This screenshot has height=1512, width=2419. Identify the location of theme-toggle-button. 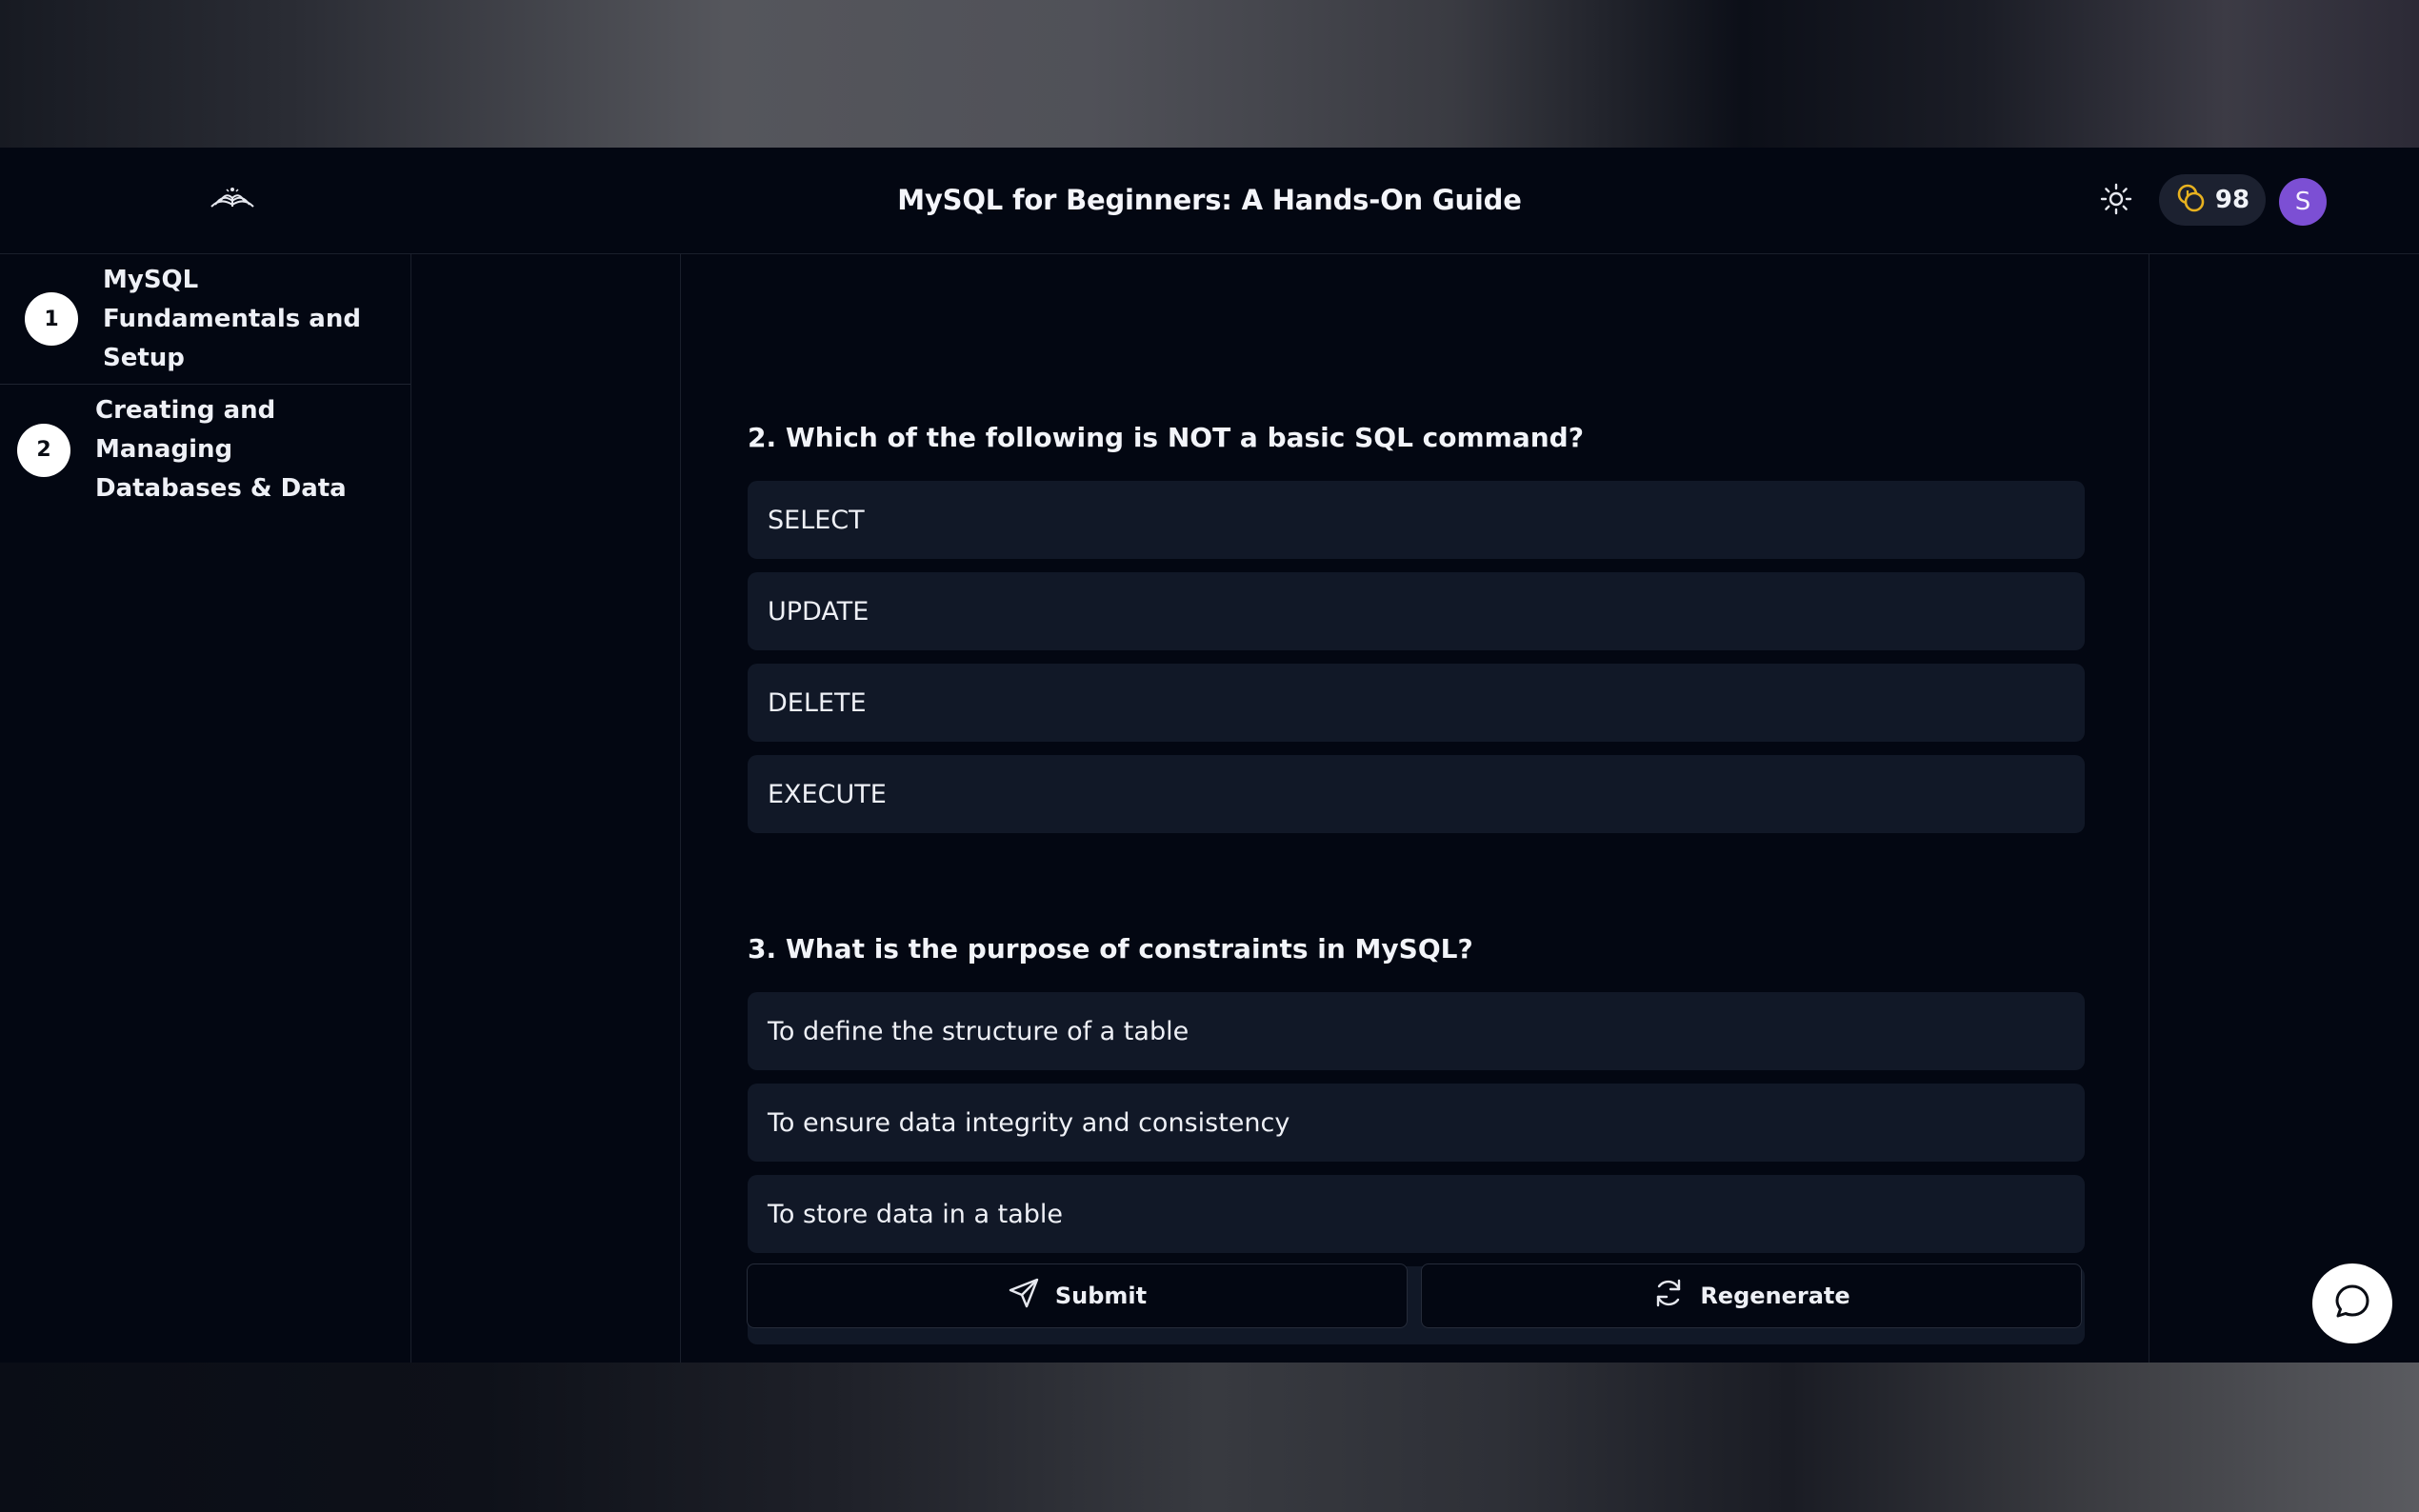
(2116, 201).